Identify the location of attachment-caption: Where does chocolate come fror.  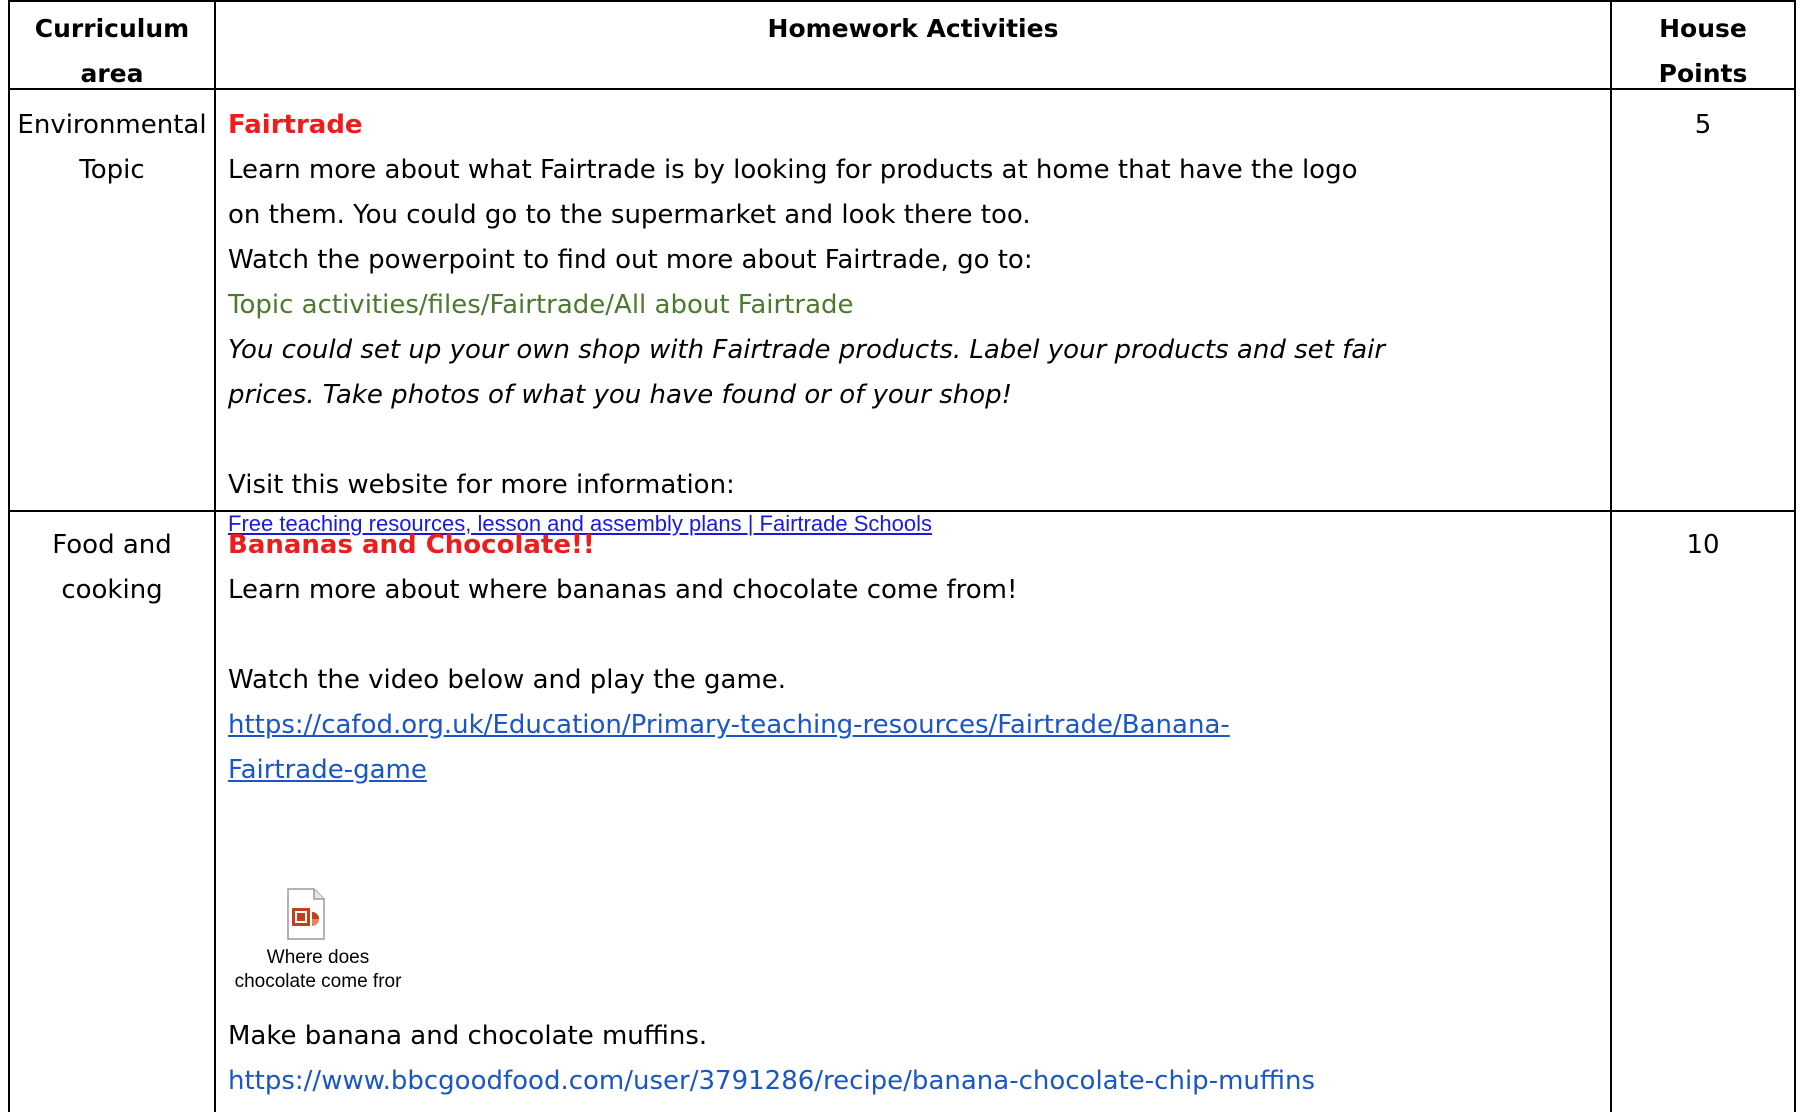
(318, 970).